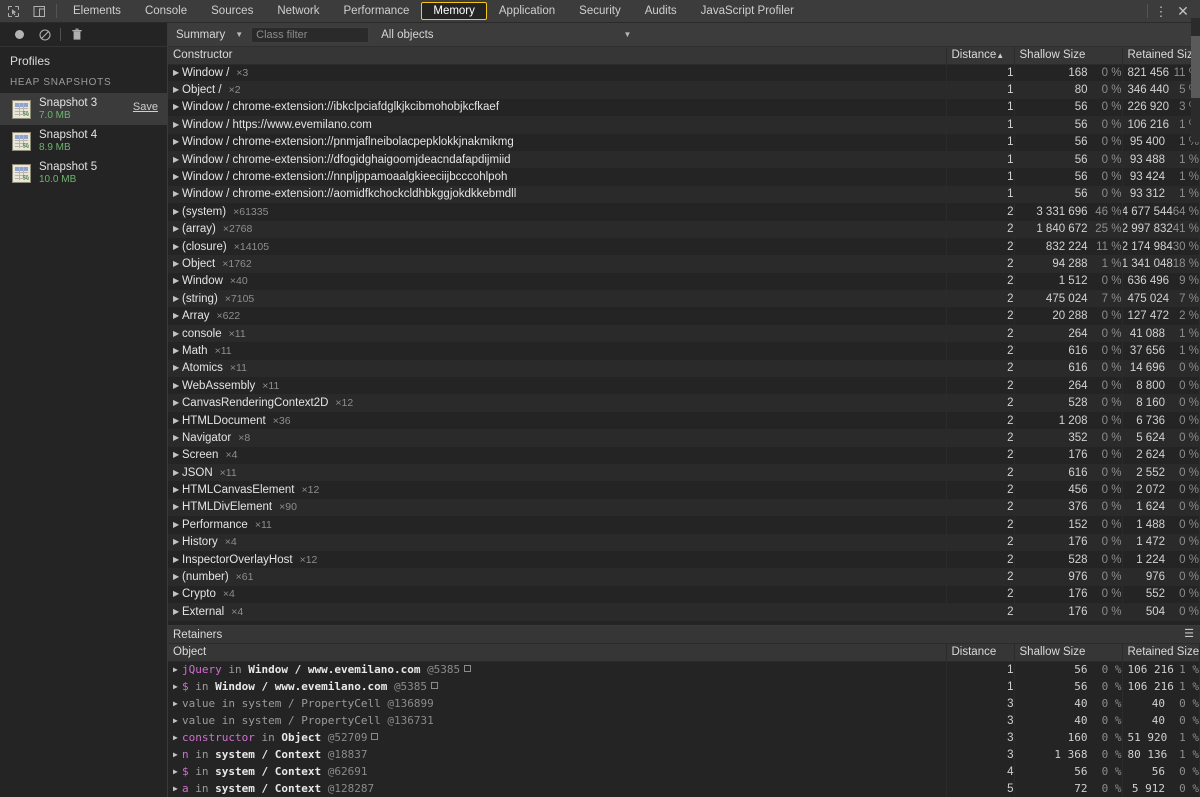  What do you see at coordinates (76, 34) in the screenshot?
I see `trash-icon` at bounding box center [76, 34].